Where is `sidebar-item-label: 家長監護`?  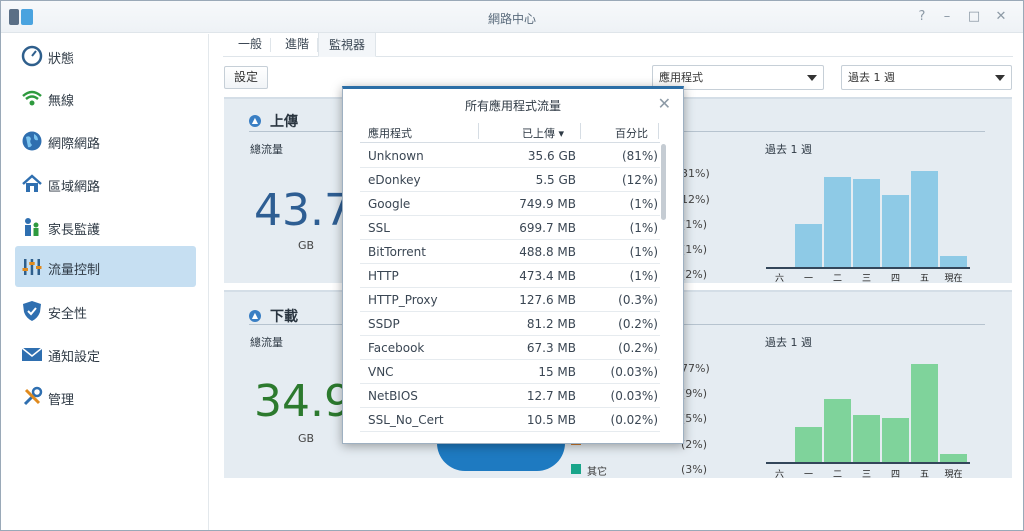
sidebar-item-label: 家長監護 is located at coordinates (74, 230).